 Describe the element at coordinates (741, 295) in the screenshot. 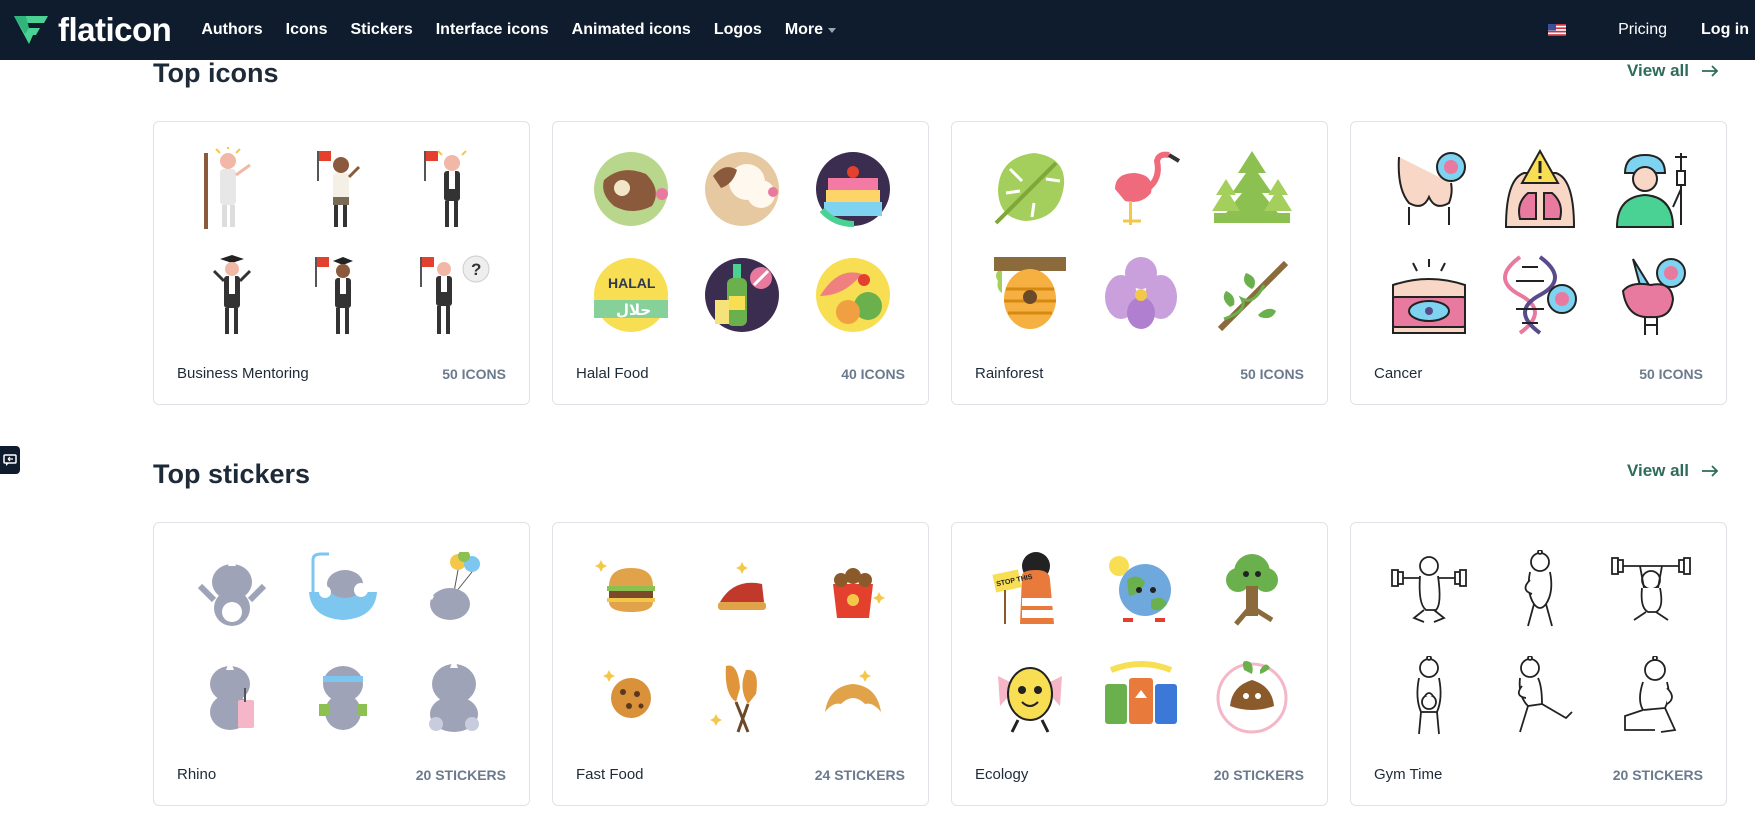

I see `no-alcohol-icon` at that location.